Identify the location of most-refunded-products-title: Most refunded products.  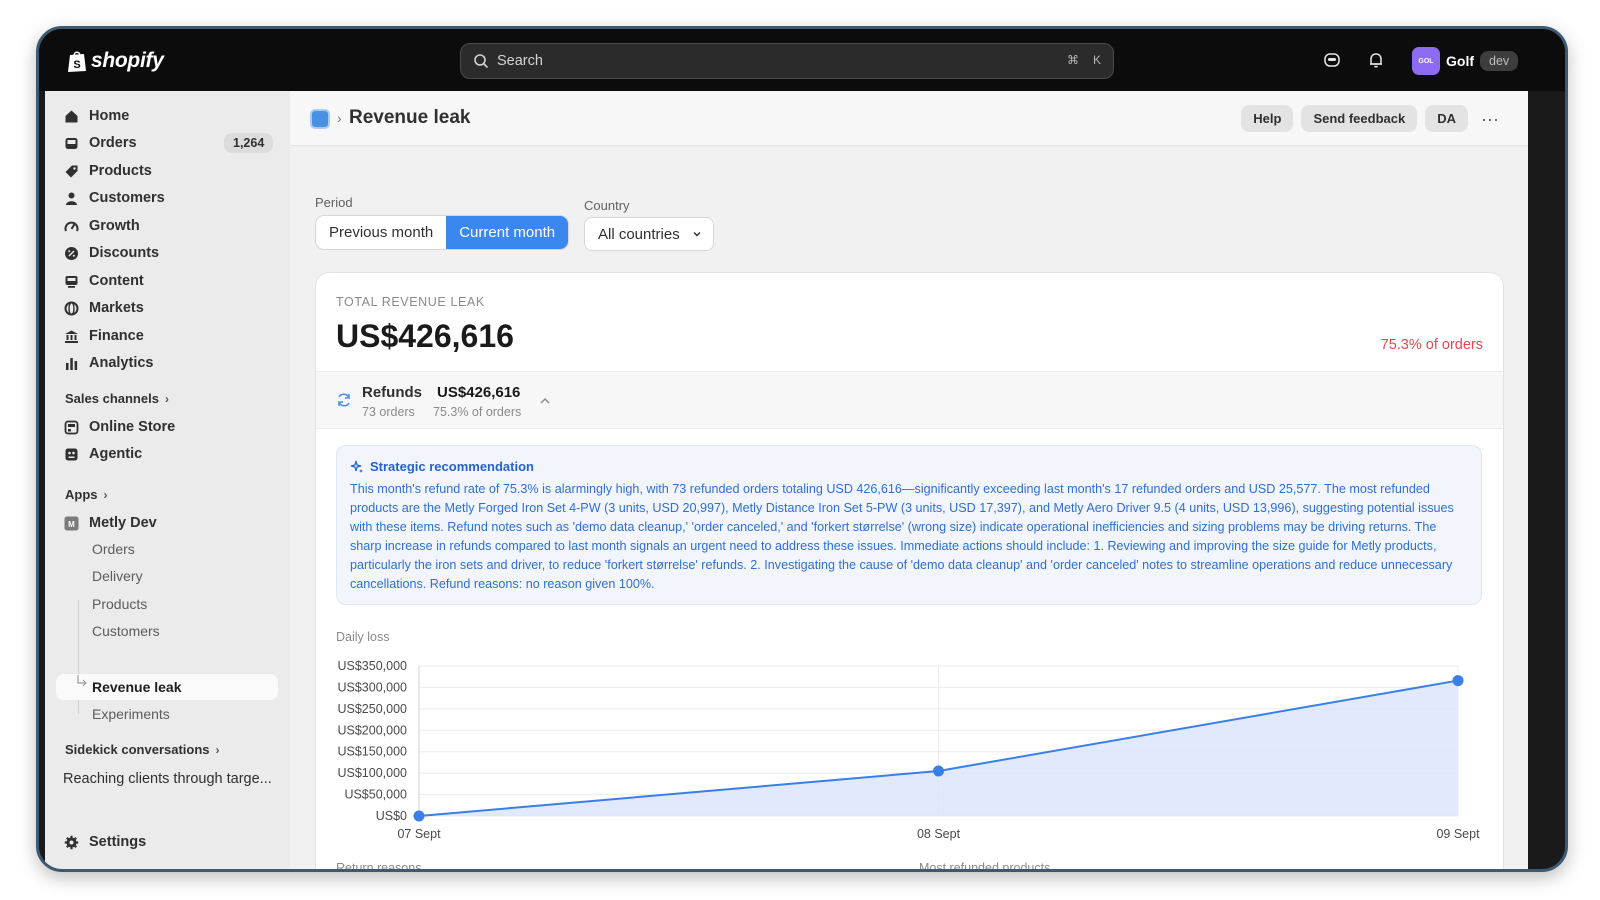
(985, 866).